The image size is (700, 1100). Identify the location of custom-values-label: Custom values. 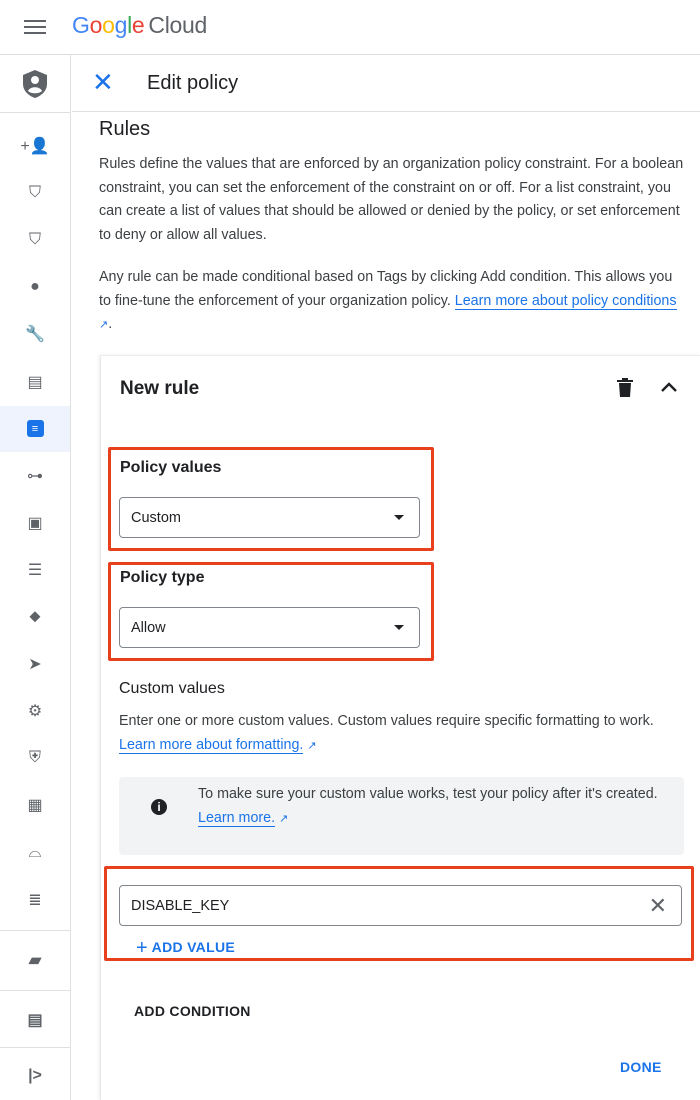
(172, 688).